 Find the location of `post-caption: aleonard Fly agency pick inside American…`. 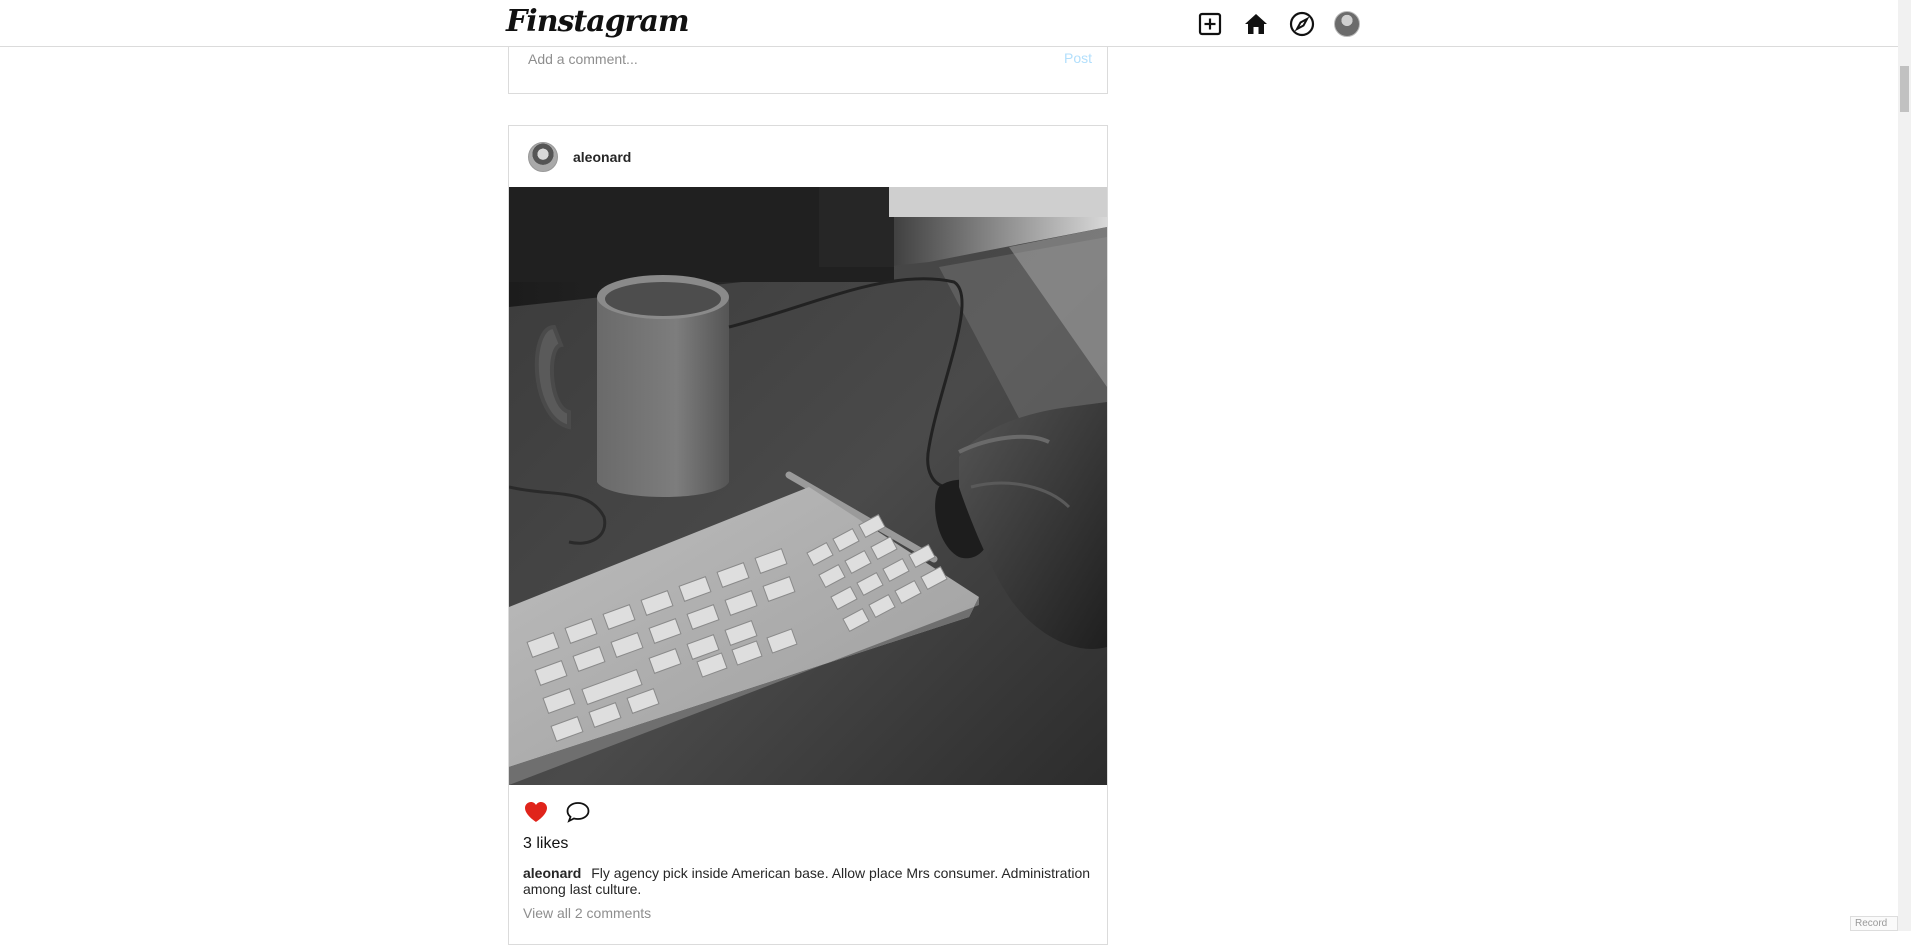

post-caption: aleonard Fly agency pick inside American… is located at coordinates (808, 875).